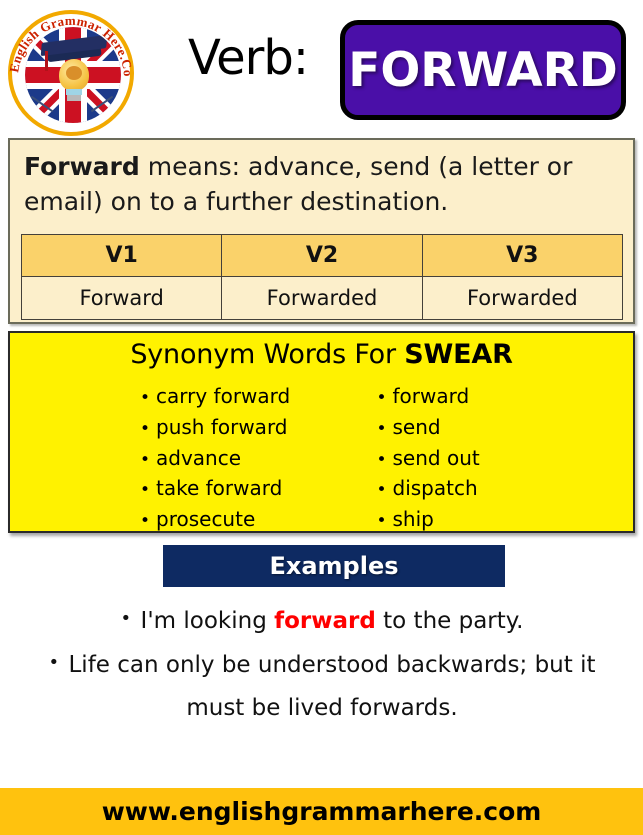 The width and height of the screenshot is (643, 835). I want to click on definition-connector: means:, so click(194, 166).